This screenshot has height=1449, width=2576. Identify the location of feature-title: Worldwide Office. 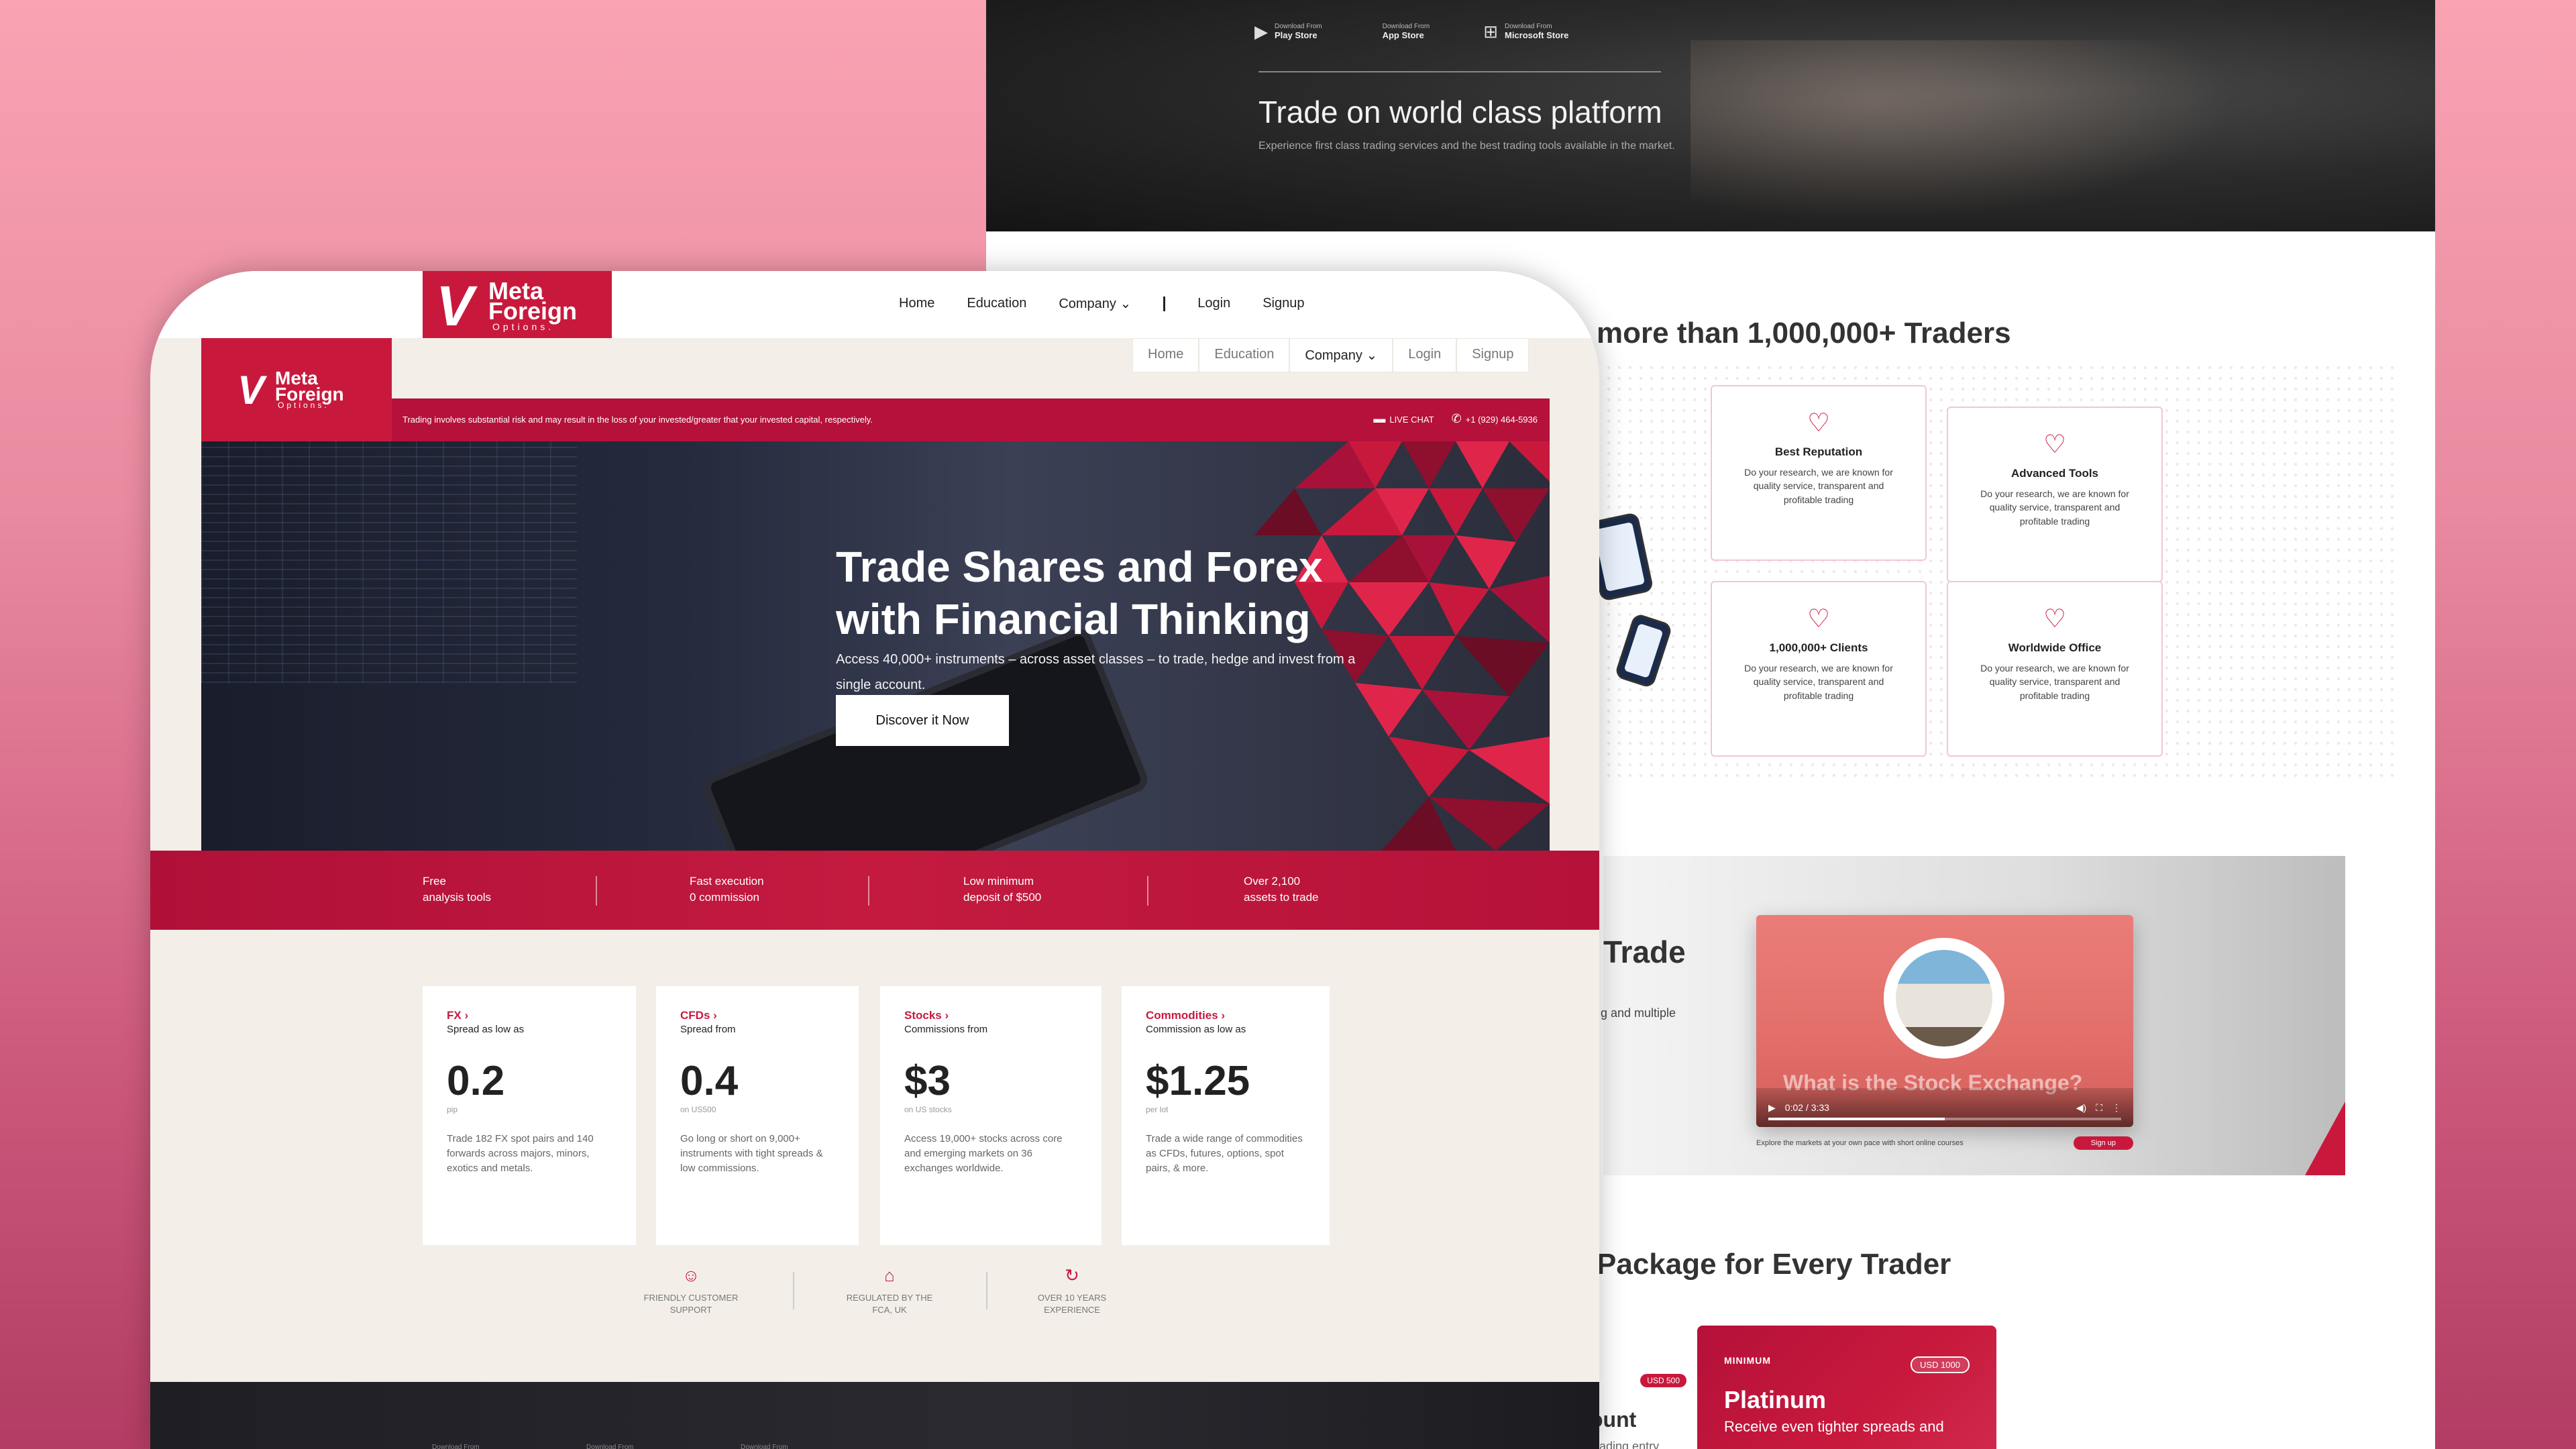
(2055, 647).